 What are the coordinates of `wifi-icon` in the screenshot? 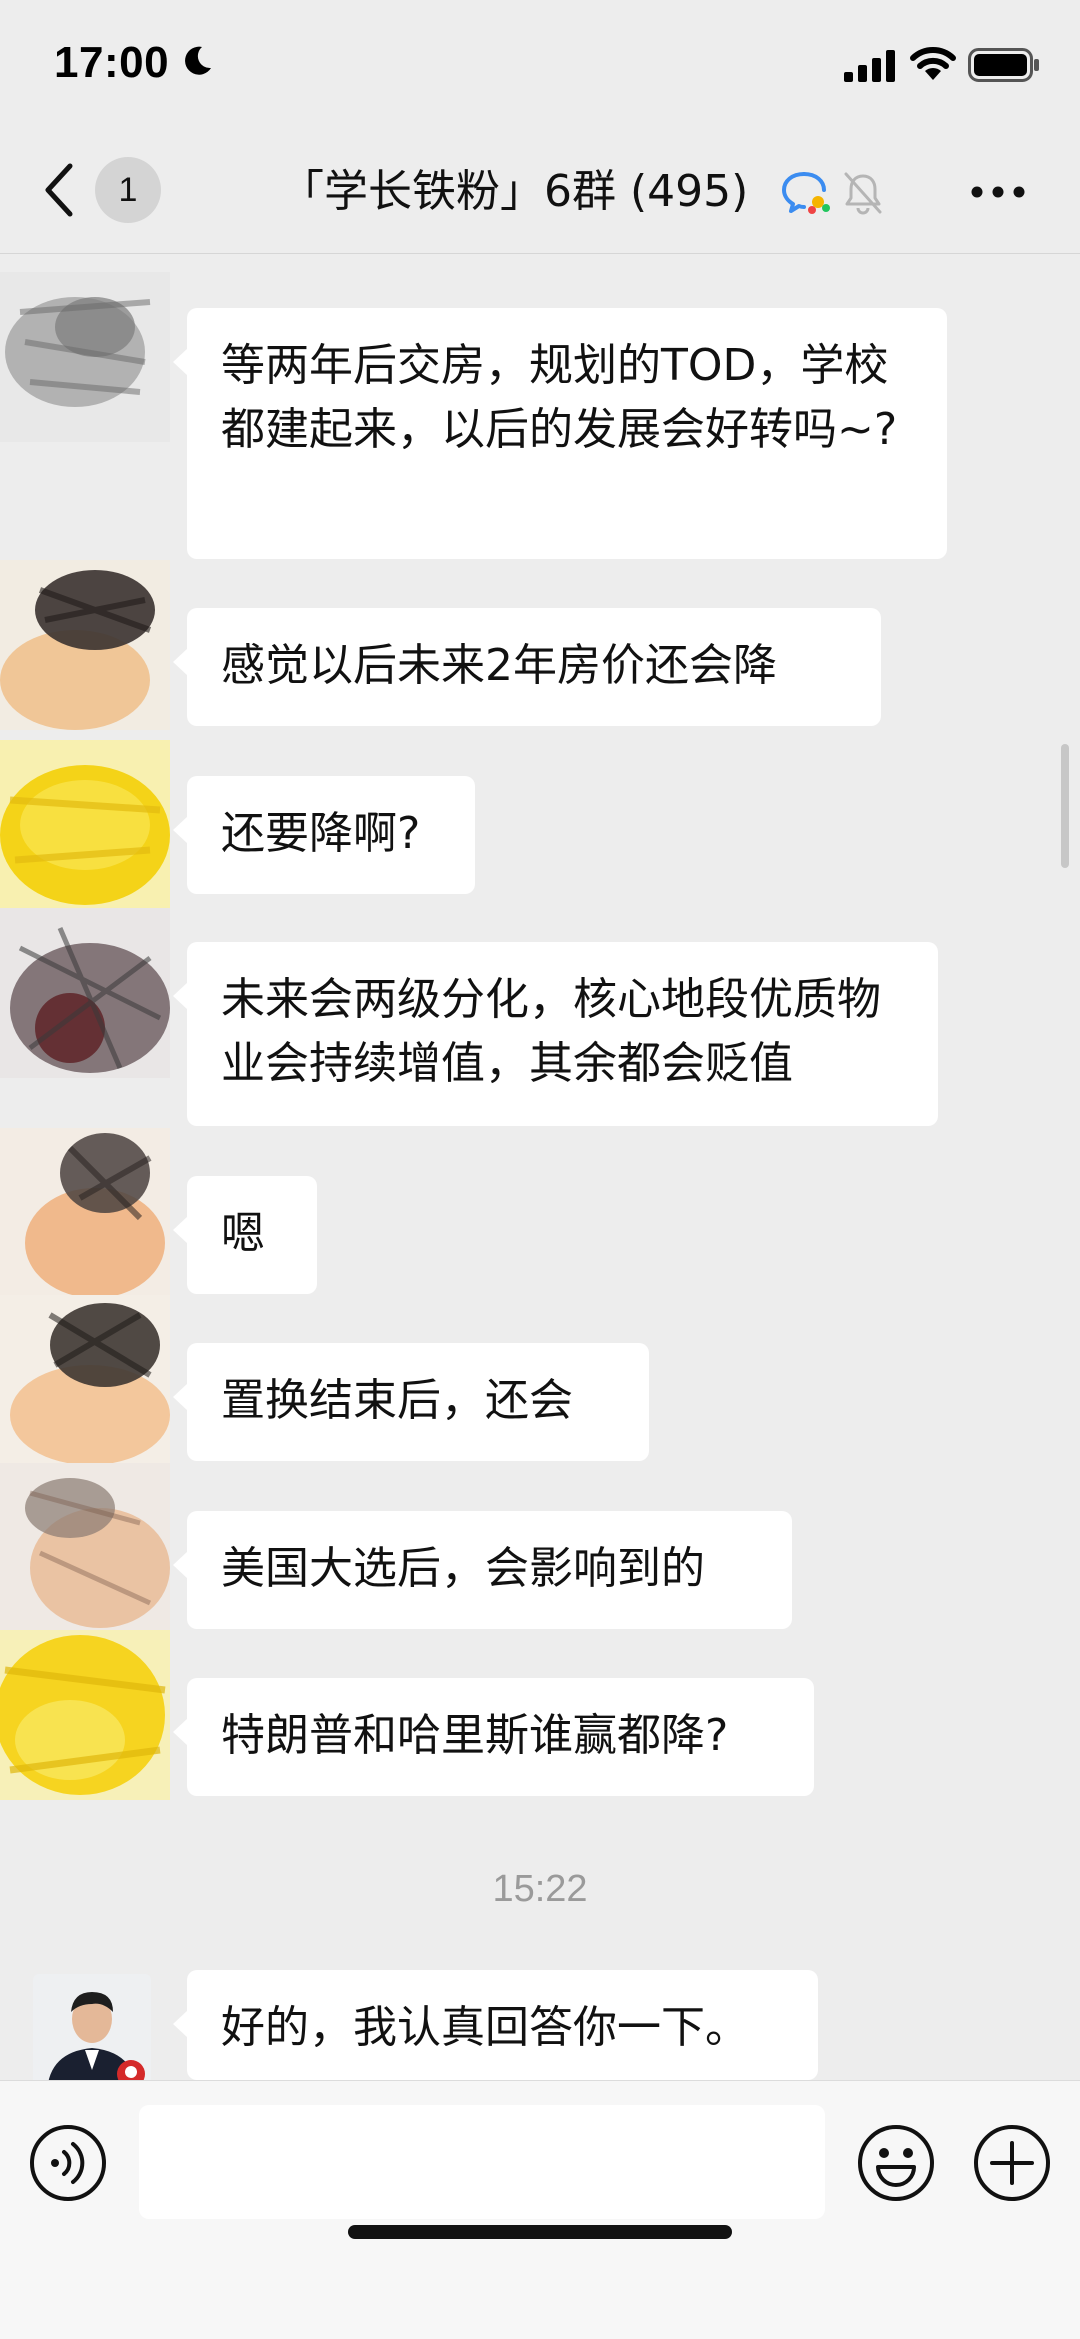 It's located at (933, 63).